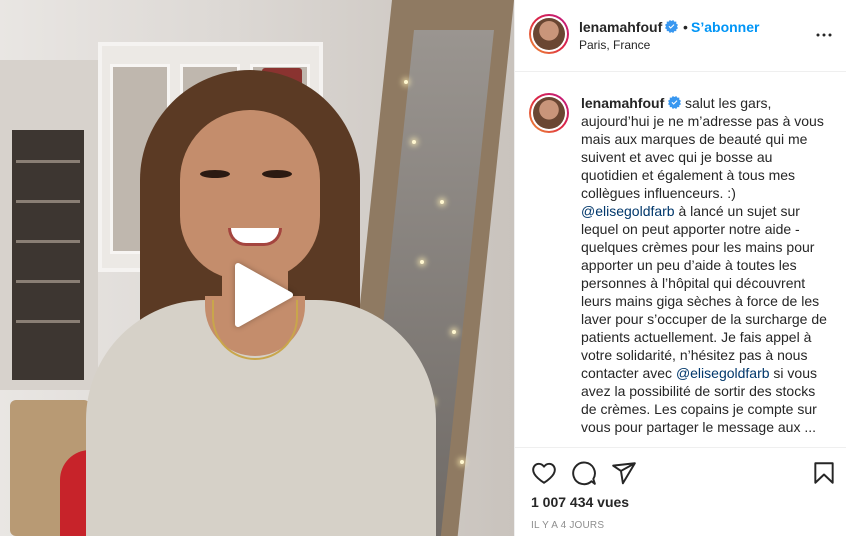  Describe the element at coordinates (580, 502) in the screenshot. I see `view-count: 1 007 434 vues` at that location.